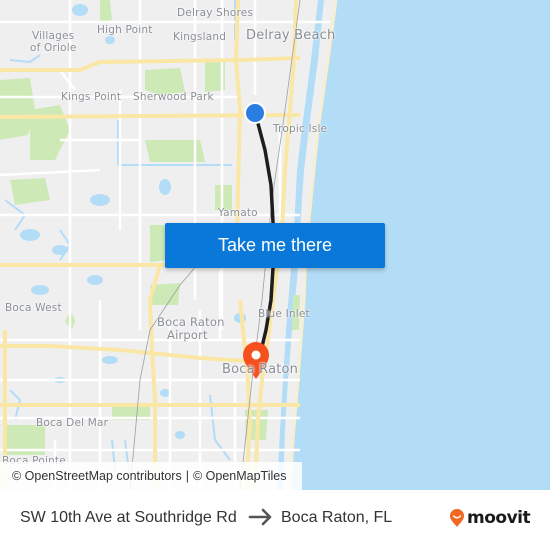 This screenshot has height=550, width=550. I want to click on place-label: Boca West, so click(33, 308).